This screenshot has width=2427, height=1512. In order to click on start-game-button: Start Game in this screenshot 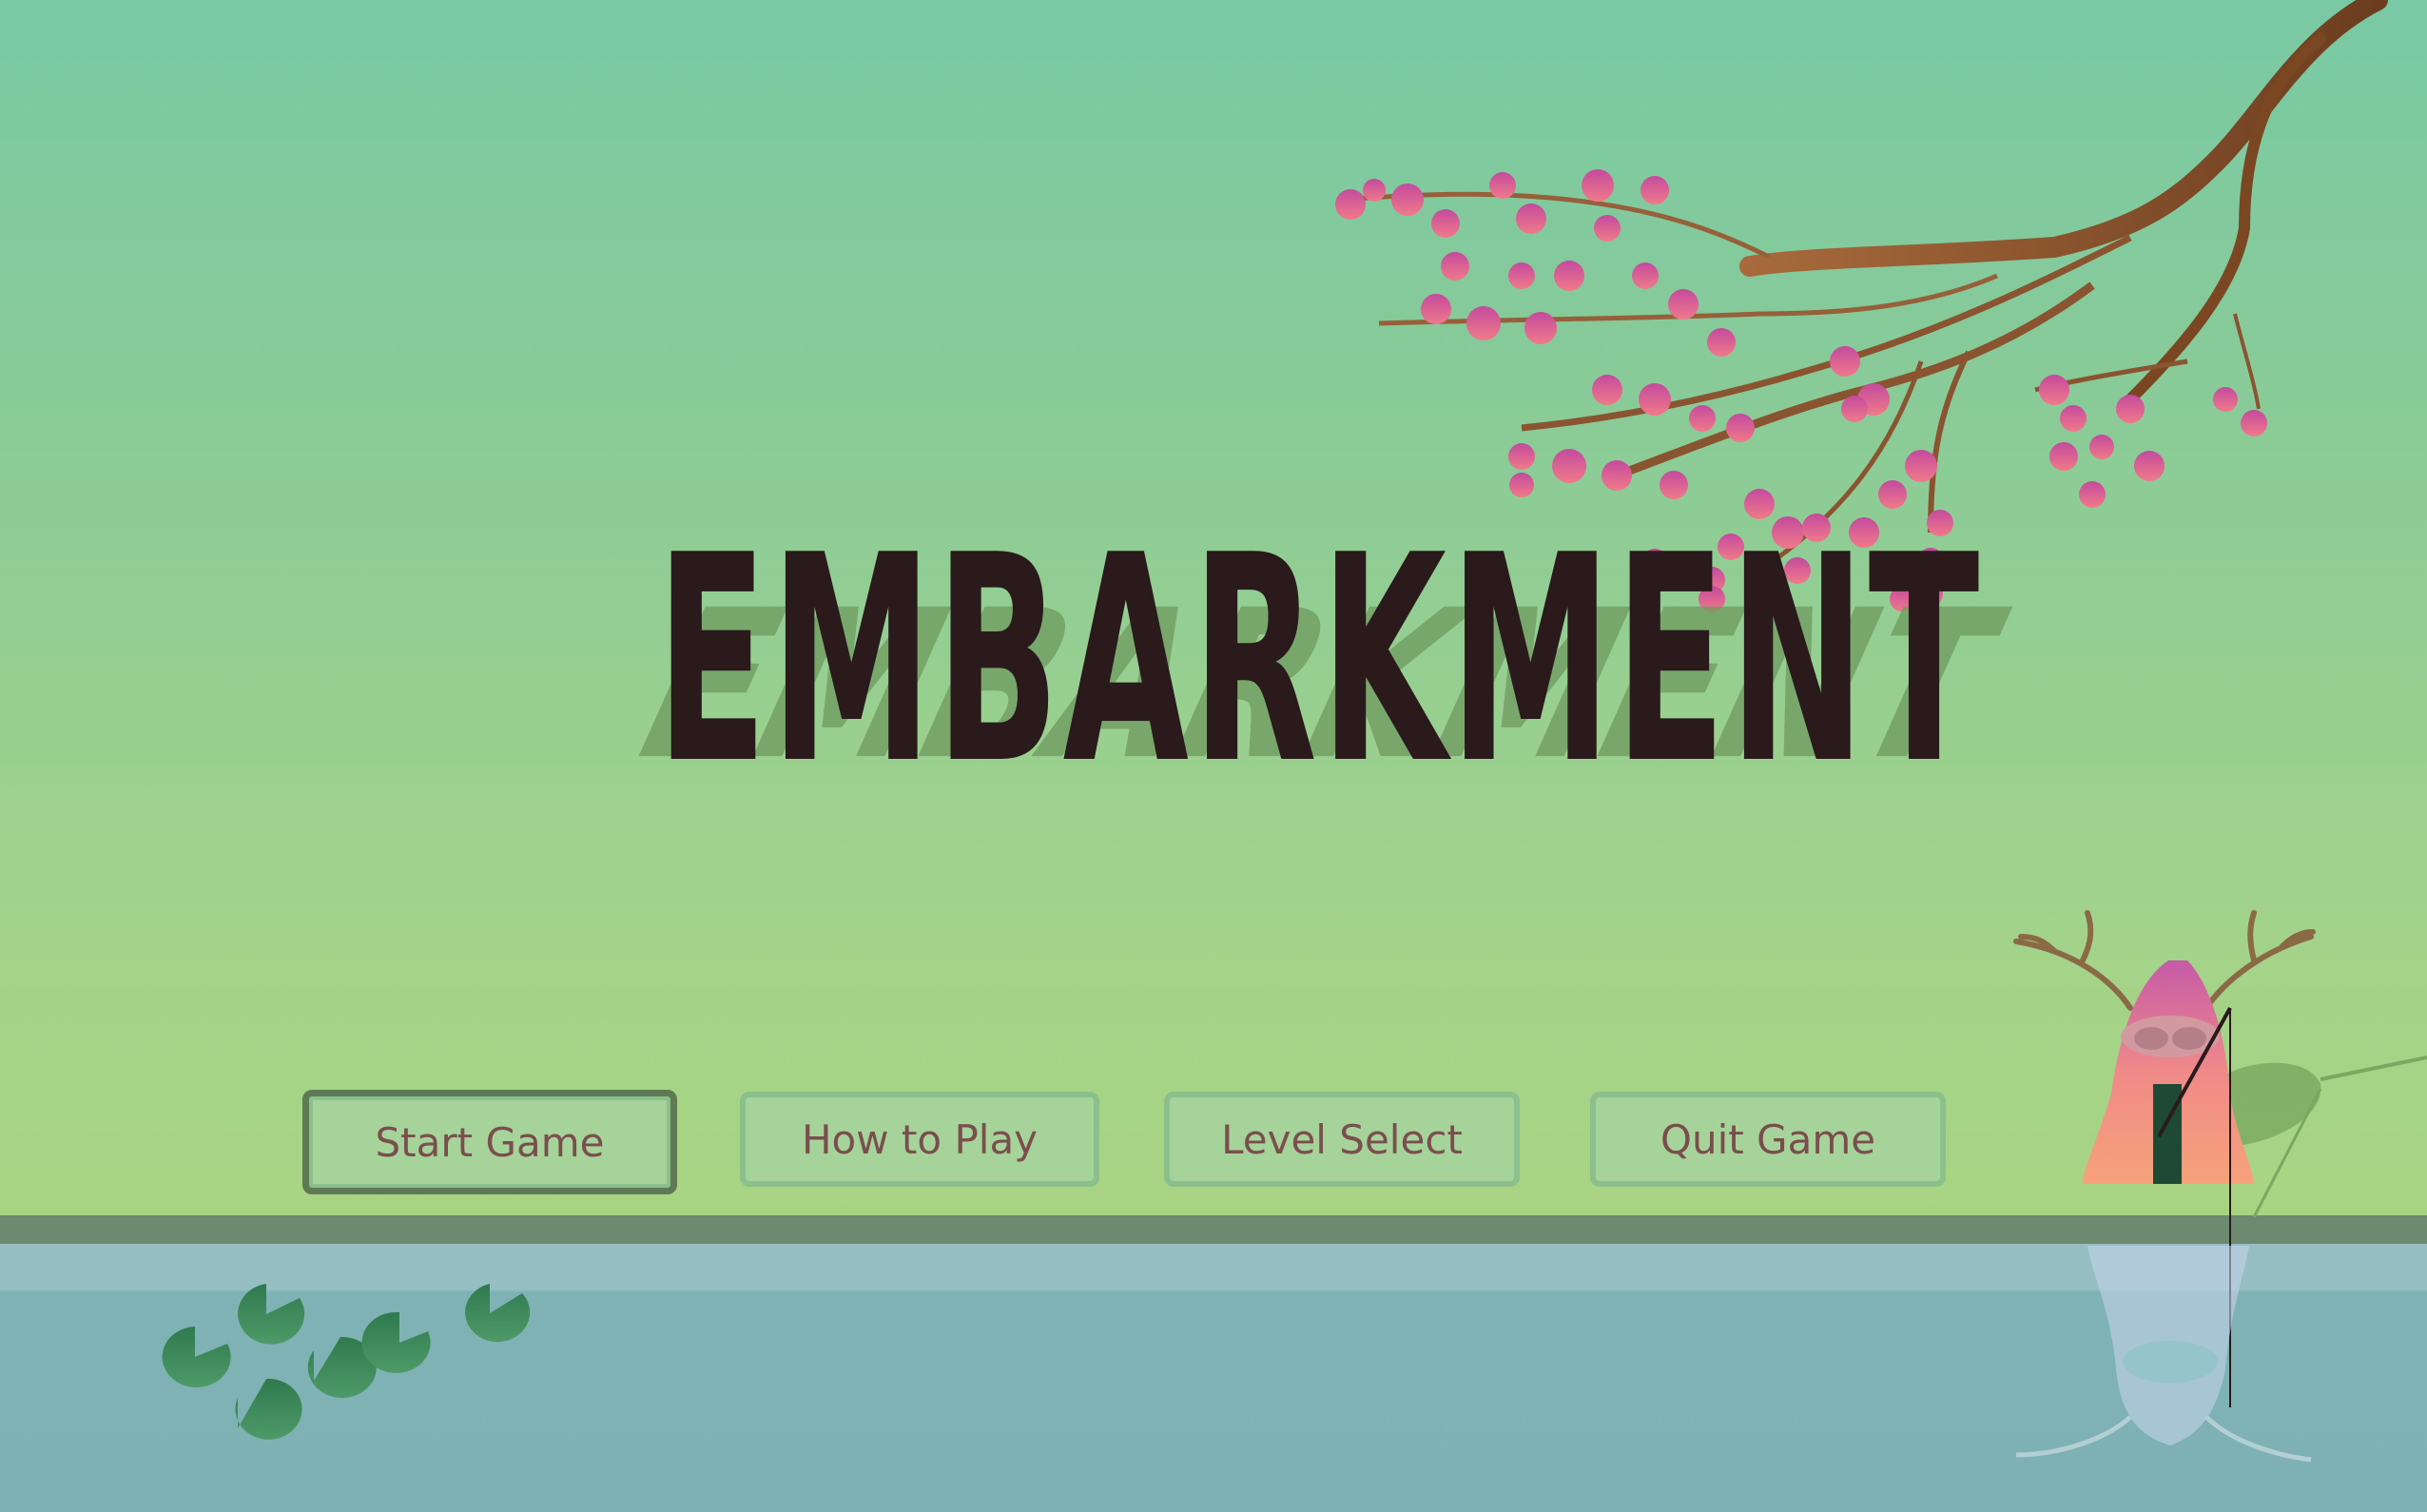, I will do `click(489, 1142)`.